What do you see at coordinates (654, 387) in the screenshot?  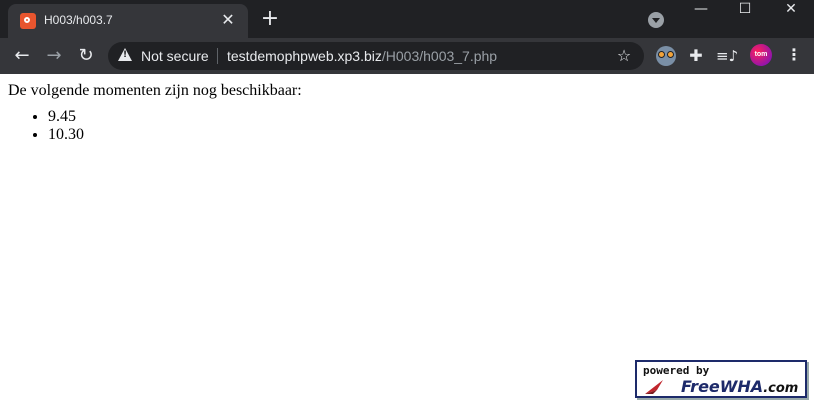 I see `badge-arrow-icon` at bounding box center [654, 387].